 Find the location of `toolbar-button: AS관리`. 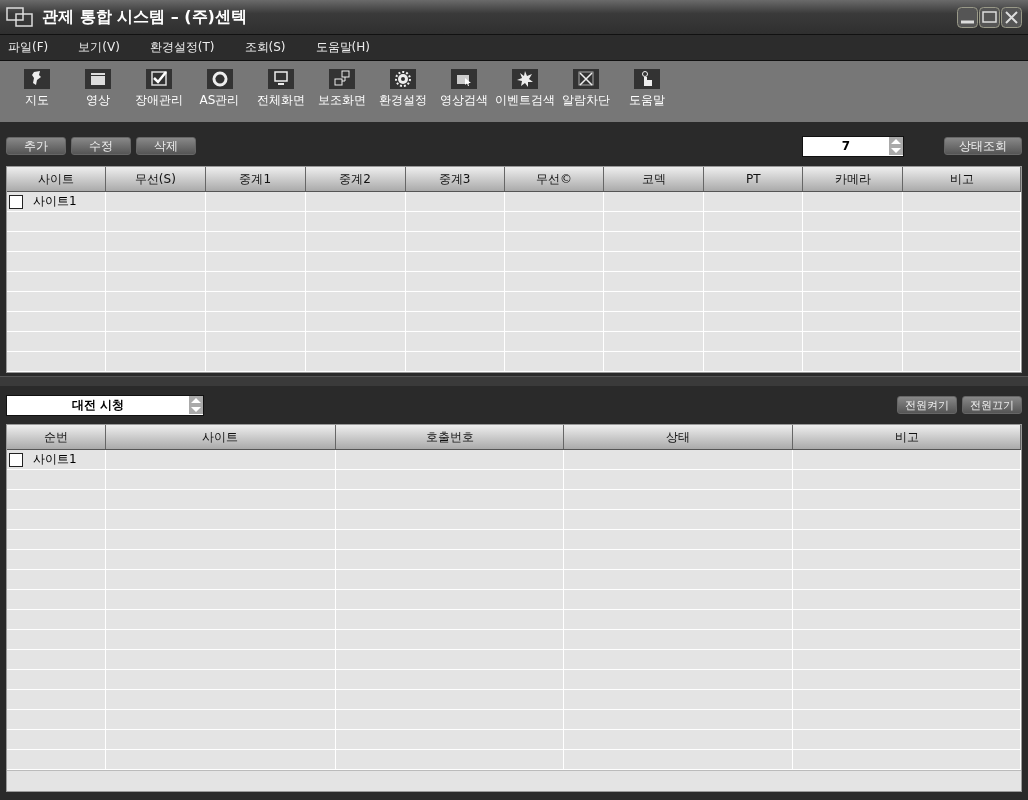

toolbar-button: AS관리 is located at coordinates (219, 89).